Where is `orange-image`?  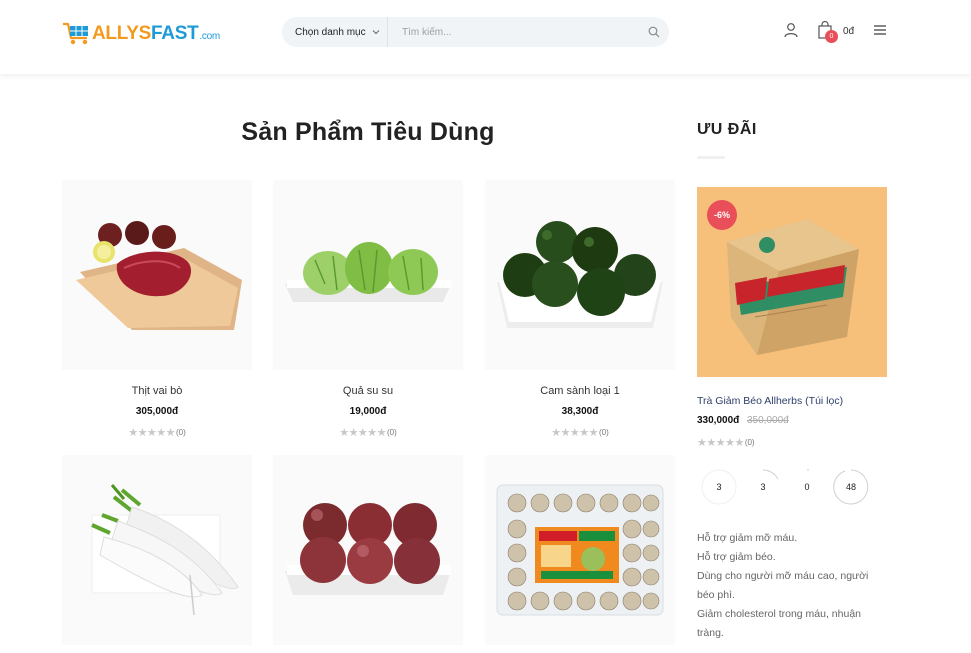 orange-image is located at coordinates (580, 275).